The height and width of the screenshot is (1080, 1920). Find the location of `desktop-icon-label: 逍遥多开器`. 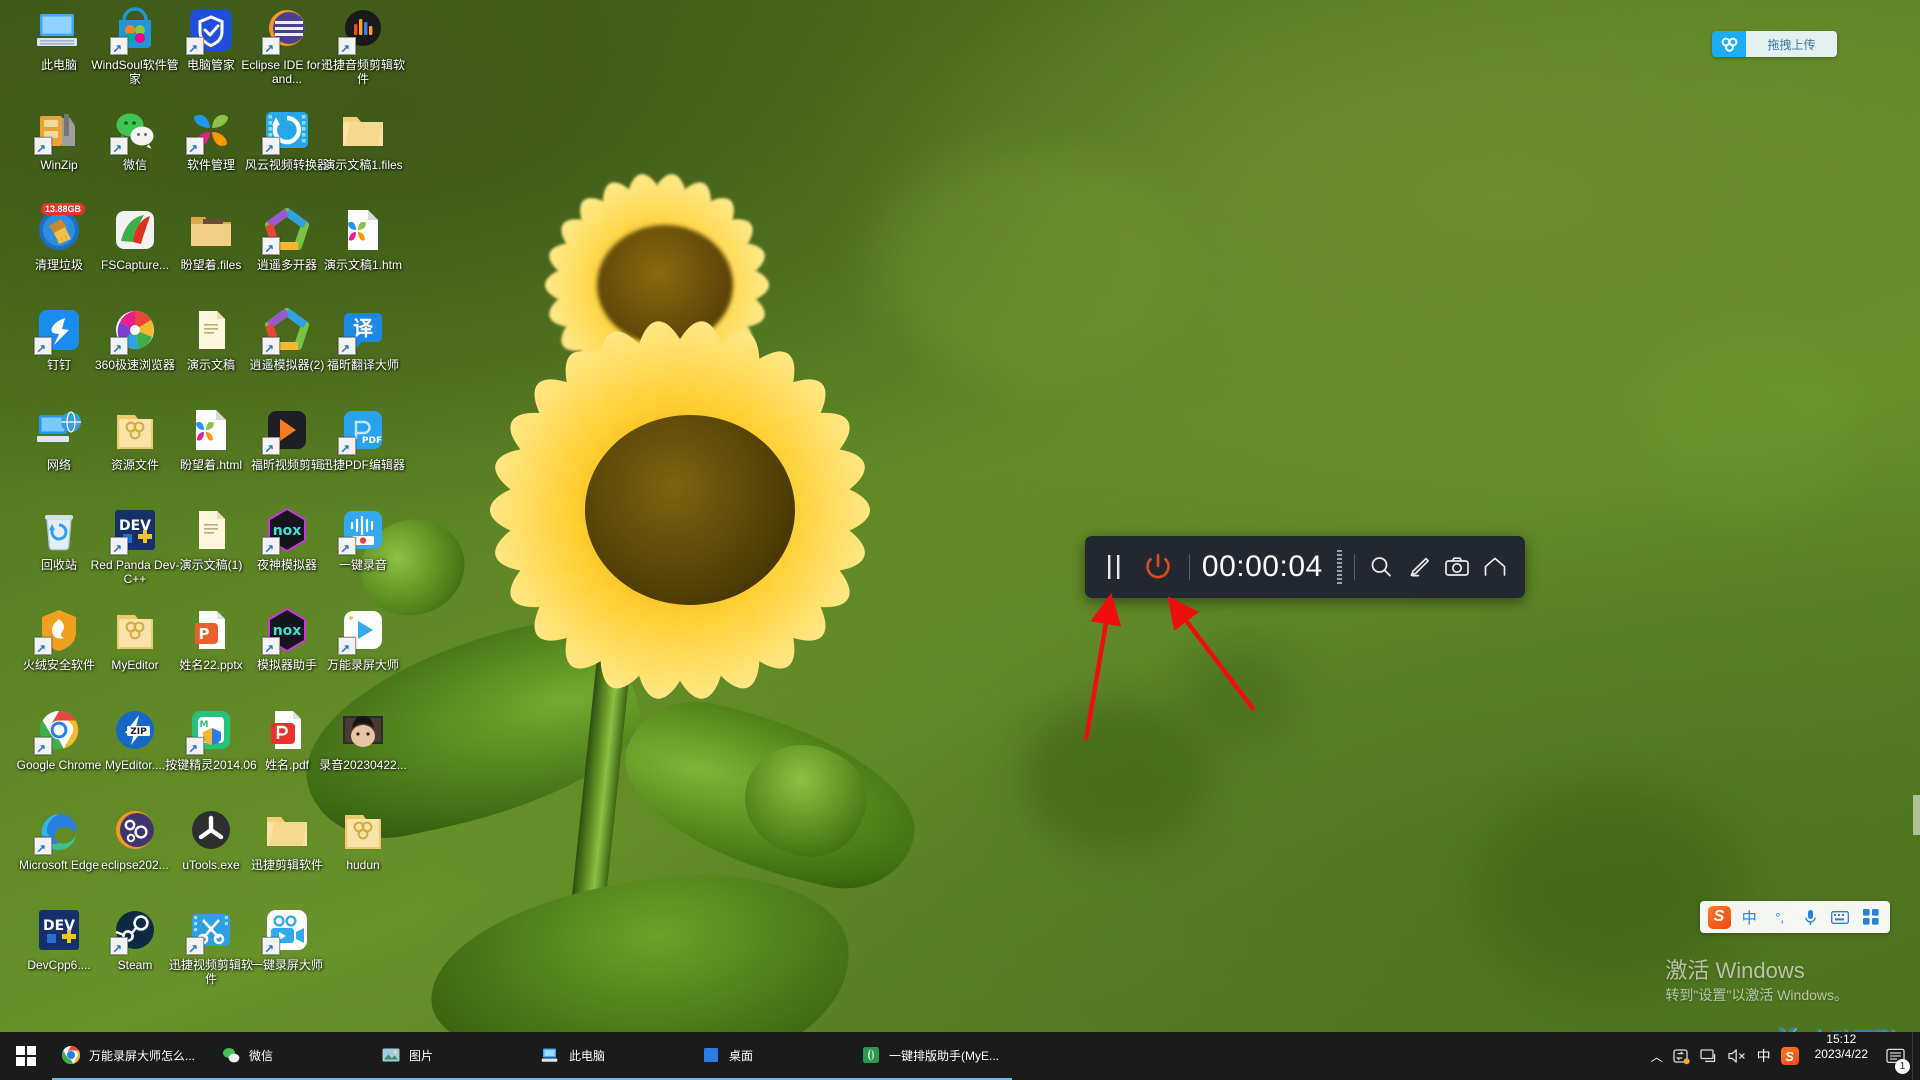

desktop-icon-label: 逍遥多开器 is located at coordinates (286, 265).